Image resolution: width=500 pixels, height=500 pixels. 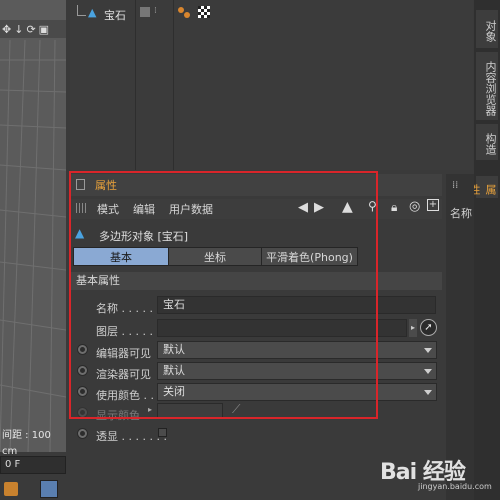 What do you see at coordinates (18, 29) in the screenshot?
I see `arrow-down-icon: ↓` at bounding box center [18, 29].